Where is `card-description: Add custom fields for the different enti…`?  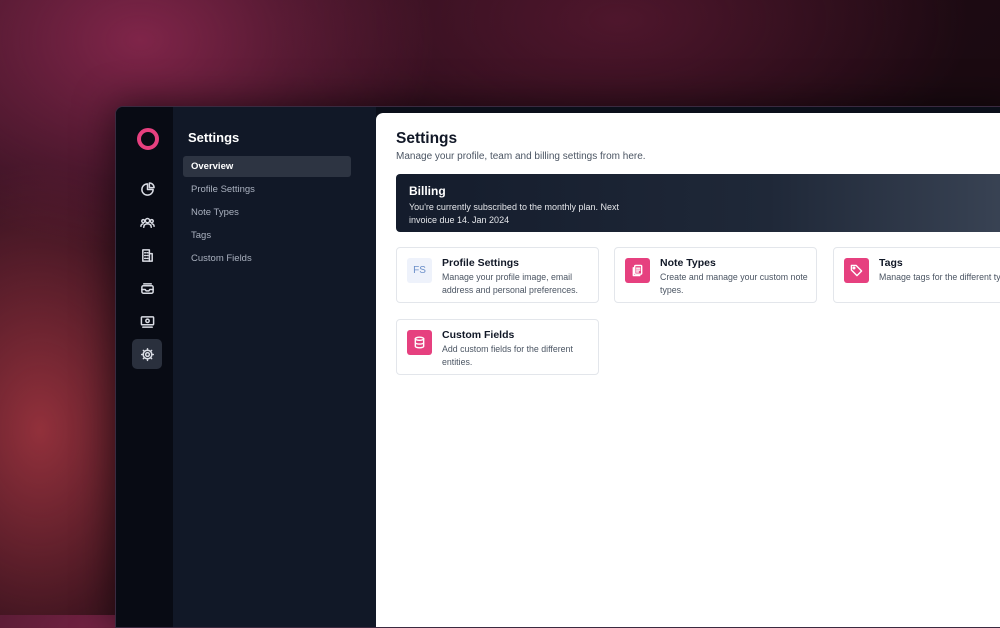
card-description: Add custom fields for the different enti… is located at coordinates (507, 355).